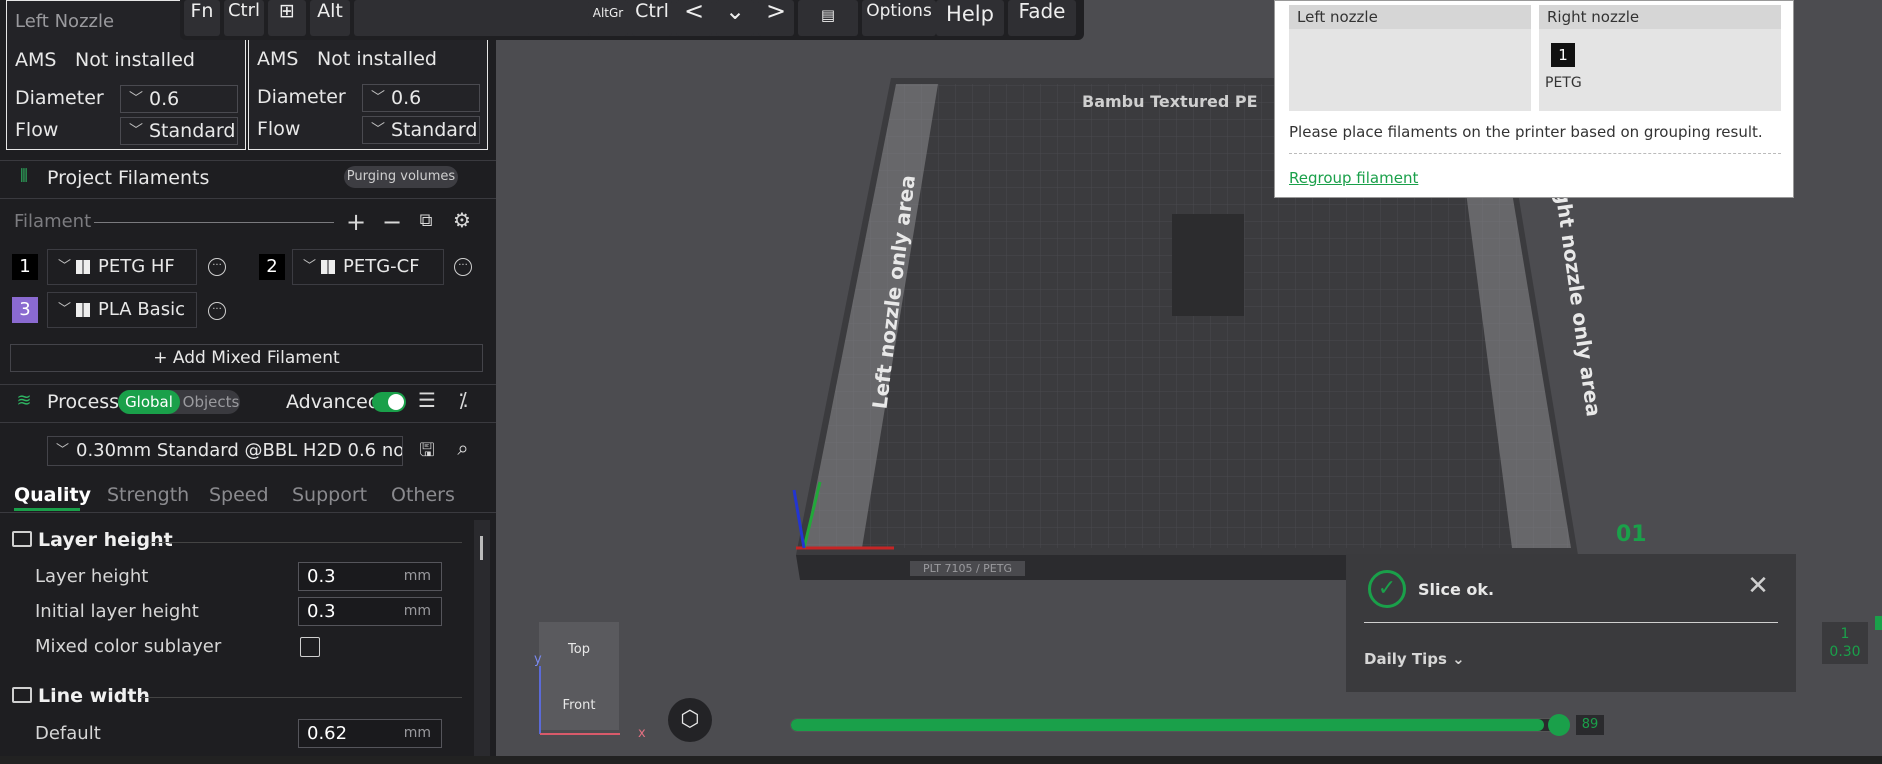 The width and height of the screenshot is (1882, 764). I want to click on right-flow-label: Flow, so click(279, 129).